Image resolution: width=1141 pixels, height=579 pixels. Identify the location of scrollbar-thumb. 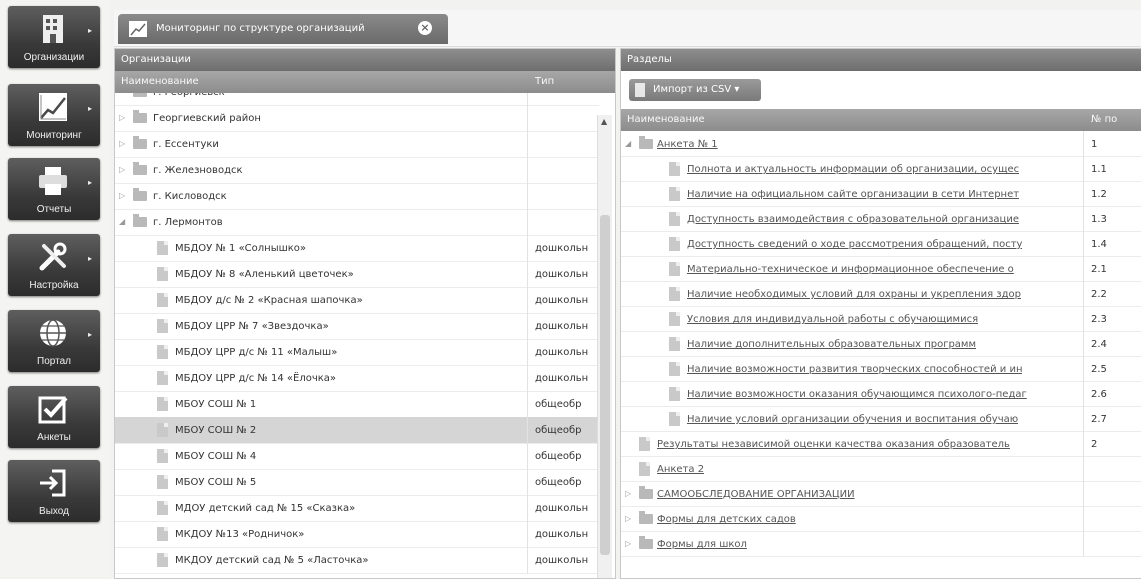
(605, 385).